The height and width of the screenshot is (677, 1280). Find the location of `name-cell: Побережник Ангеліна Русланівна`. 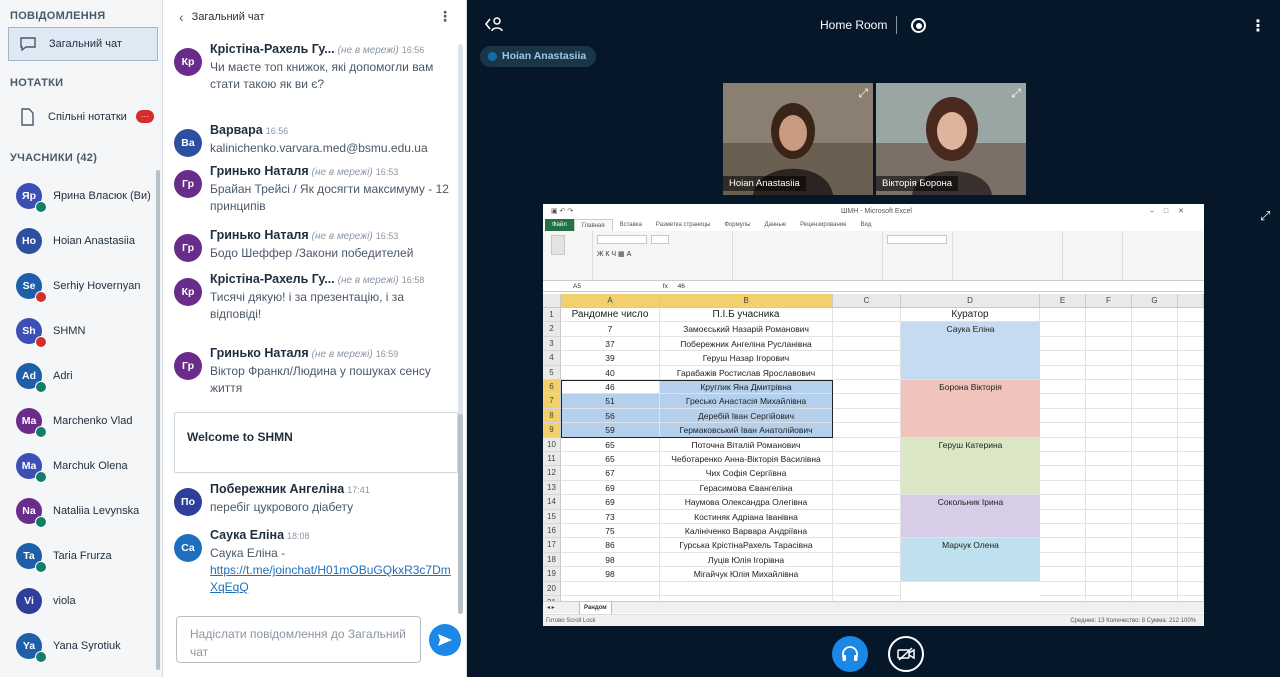

name-cell: Побережник Ангеліна Русланівна is located at coordinates (746, 344).